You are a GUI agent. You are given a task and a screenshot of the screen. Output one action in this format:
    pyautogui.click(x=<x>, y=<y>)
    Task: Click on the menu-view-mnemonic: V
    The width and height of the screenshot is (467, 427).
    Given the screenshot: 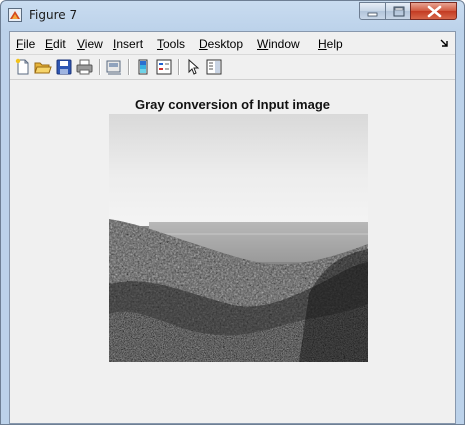 What is the action you would take?
    pyautogui.click(x=81, y=44)
    